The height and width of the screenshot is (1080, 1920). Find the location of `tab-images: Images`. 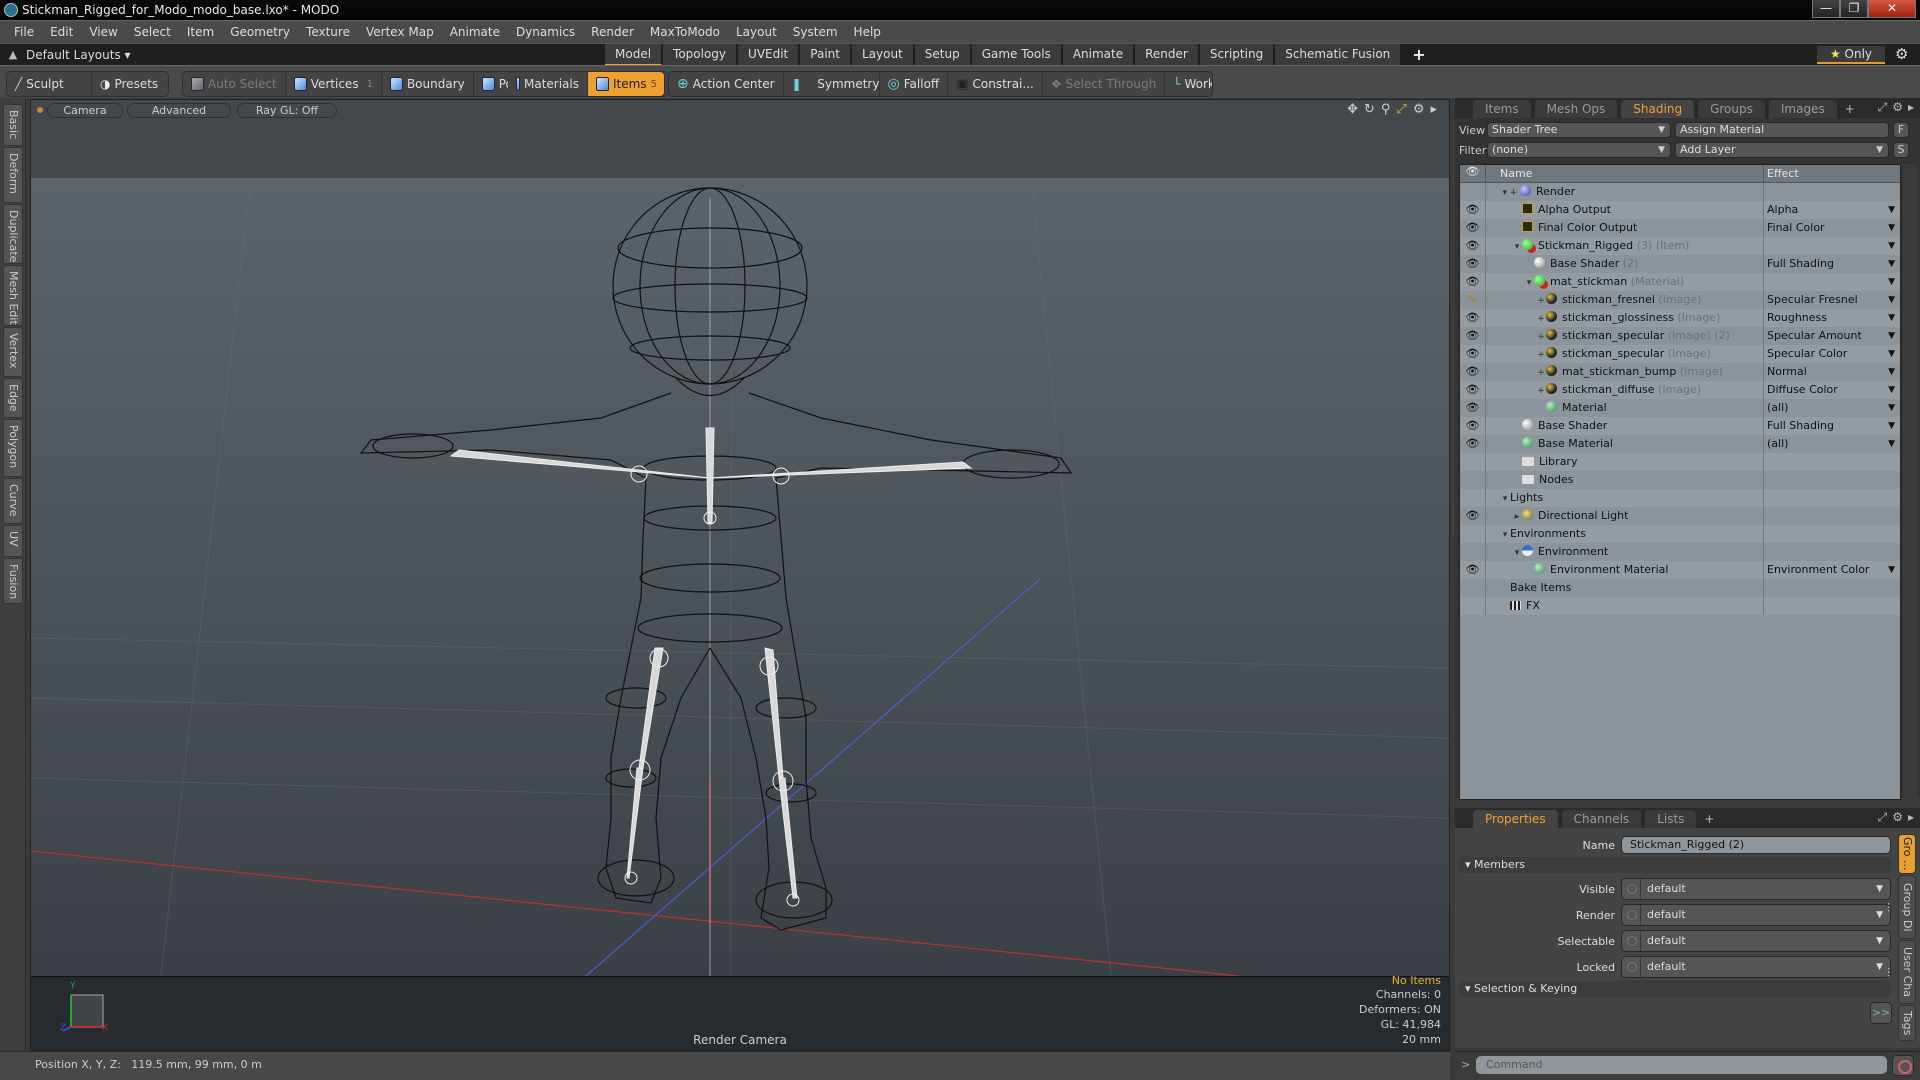

tab-images: Images is located at coordinates (1802, 109).